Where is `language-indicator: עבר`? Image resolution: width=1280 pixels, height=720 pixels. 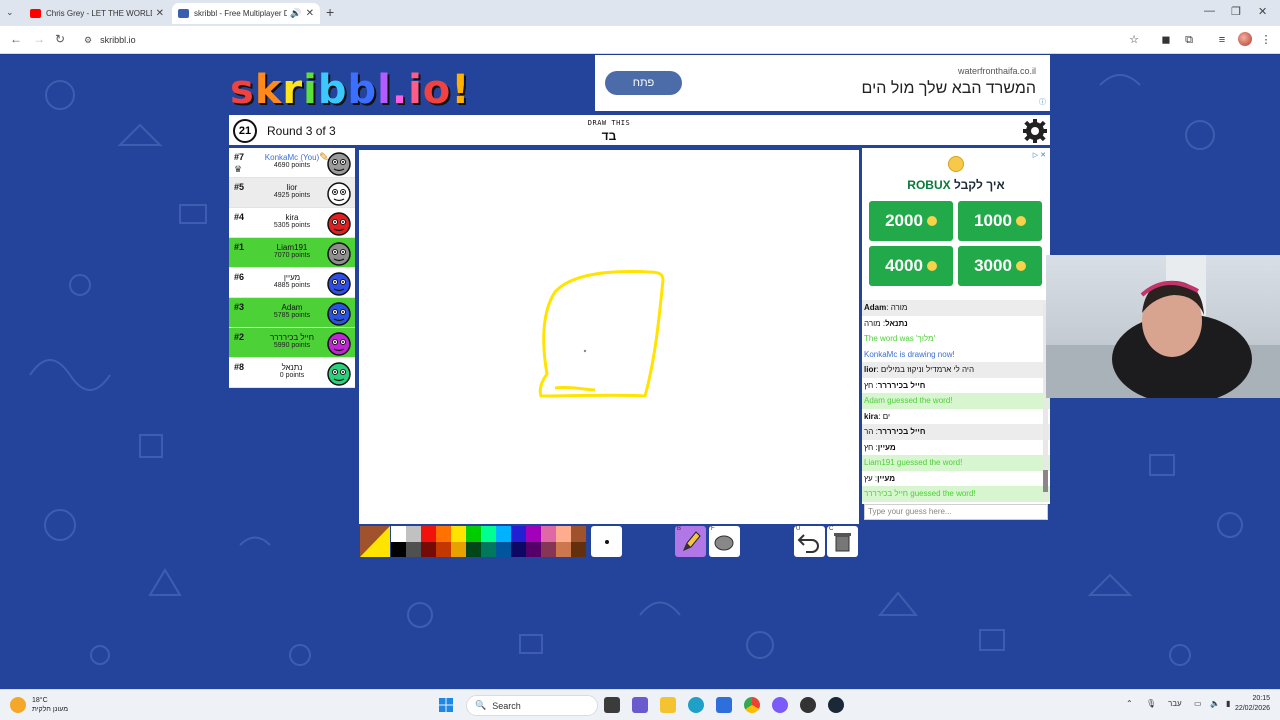
language-indicator: עבר is located at coordinates (1175, 703).